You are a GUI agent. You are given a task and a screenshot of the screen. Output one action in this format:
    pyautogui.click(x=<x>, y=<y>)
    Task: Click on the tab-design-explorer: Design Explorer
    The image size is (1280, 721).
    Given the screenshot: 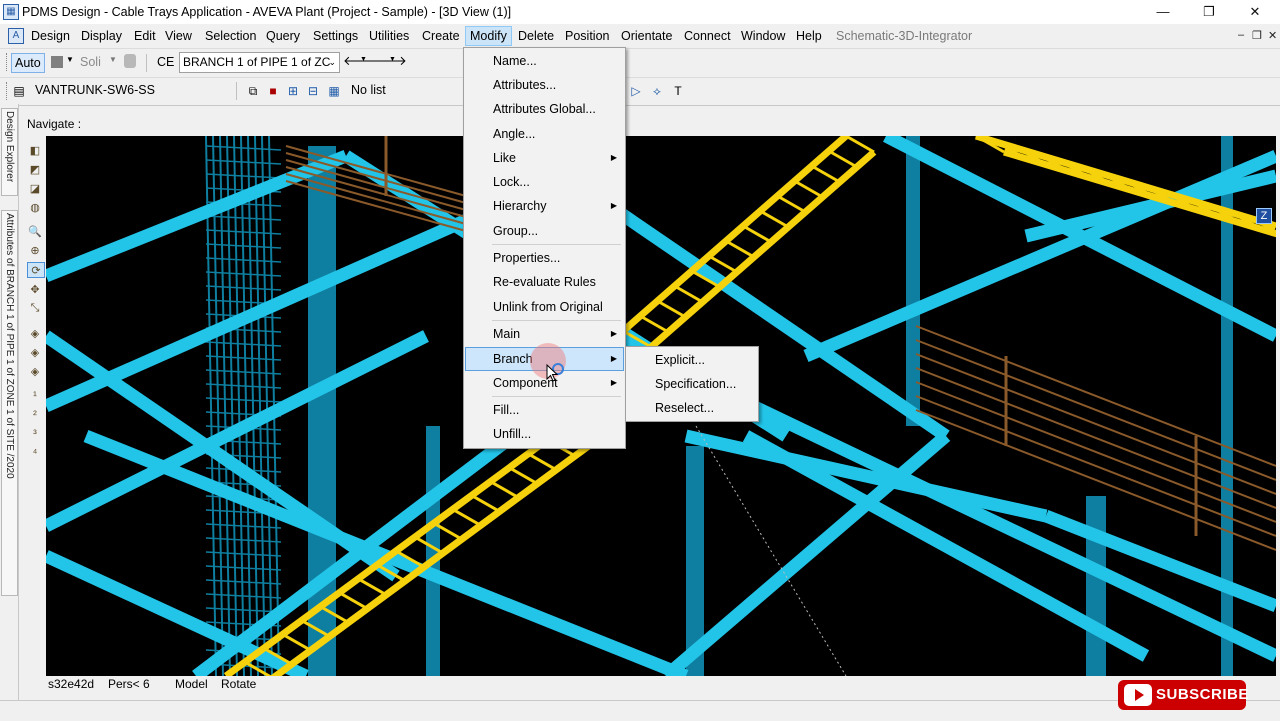 What is the action you would take?
    pyautogui.click(x=9, y=152)
    